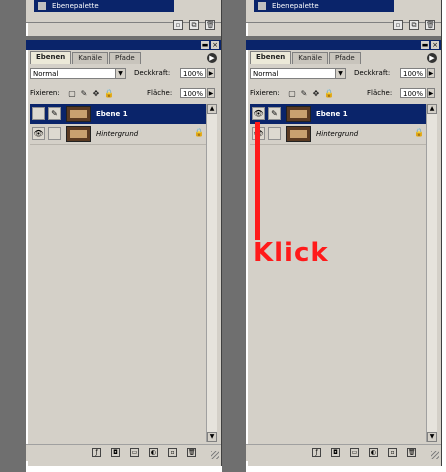  Describe the element at coordinates (13, 236) in the screenshot. I see `left-gray-gutter` at that location.